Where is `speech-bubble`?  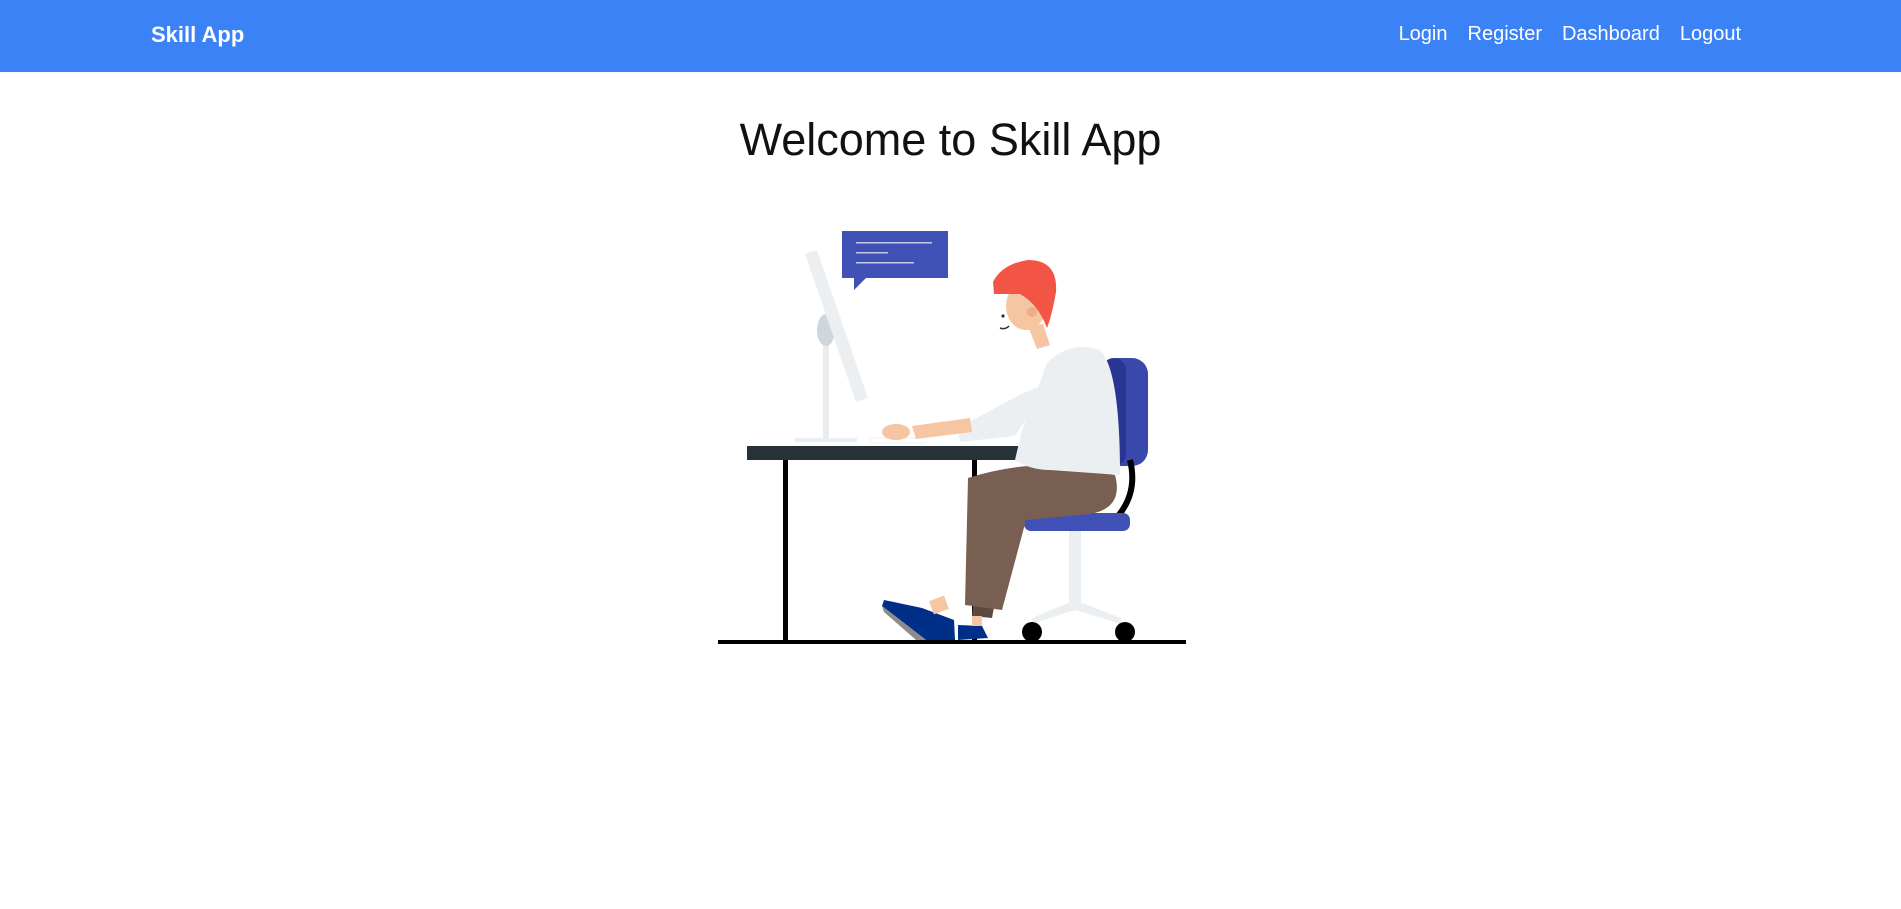 speech-bubble is located at coordinates (895, 260).